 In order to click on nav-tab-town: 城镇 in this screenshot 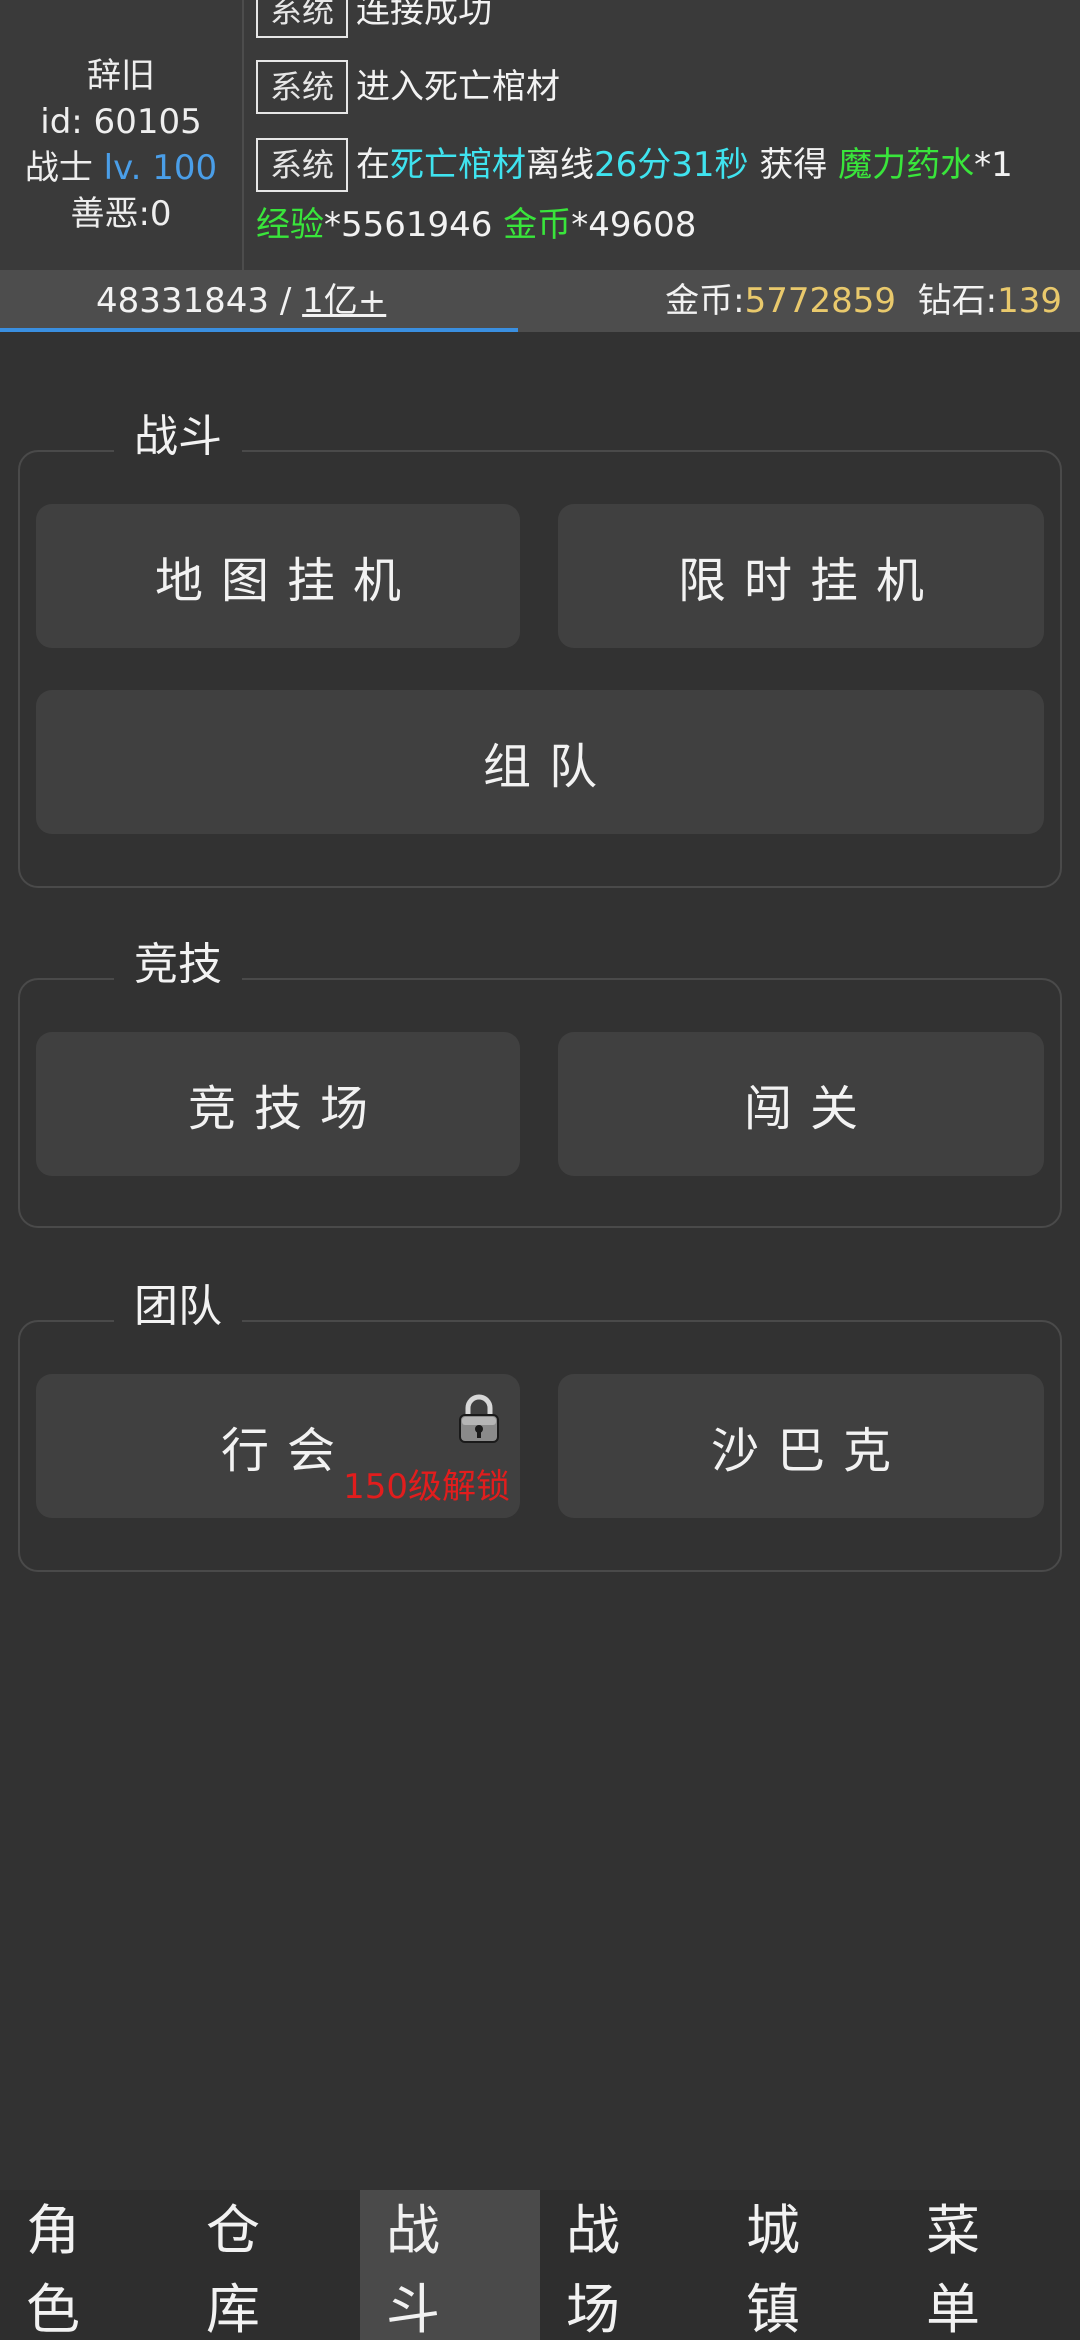, I will do `click(810, 2265)`.